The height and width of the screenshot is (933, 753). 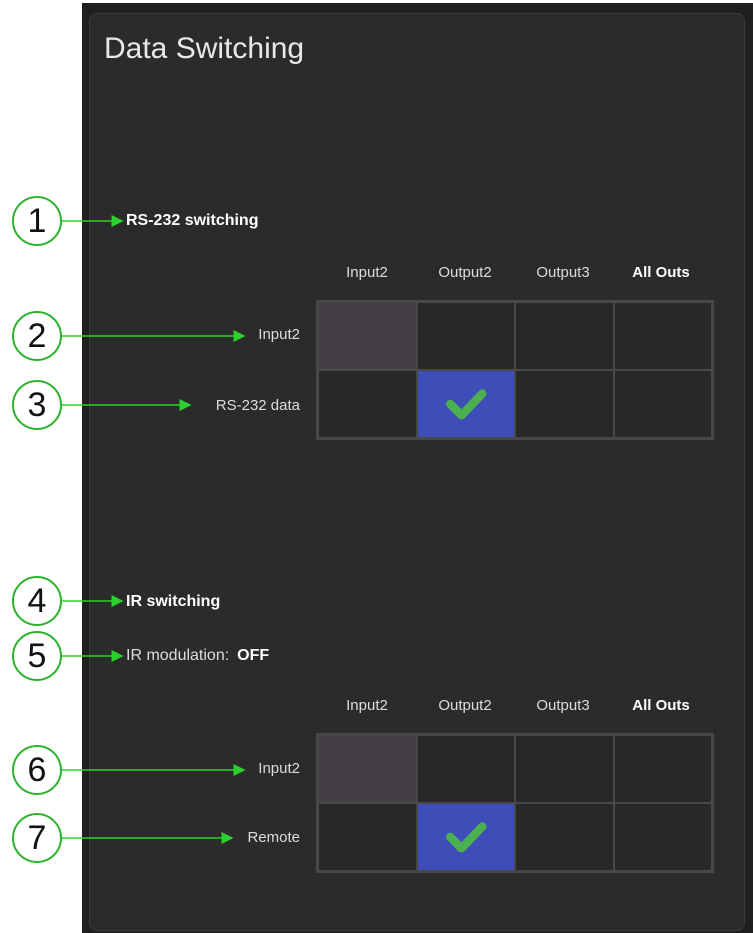 I want to click on callout-5: 5, so click(x=37, y=656).